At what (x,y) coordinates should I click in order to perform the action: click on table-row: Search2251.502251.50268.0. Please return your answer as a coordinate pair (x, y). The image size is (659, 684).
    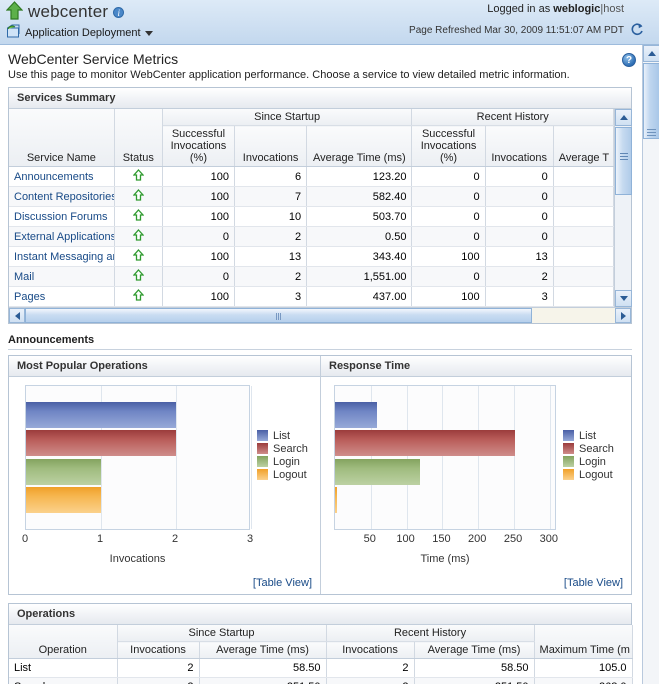
    Looking at the image, I should click on (321, 680).